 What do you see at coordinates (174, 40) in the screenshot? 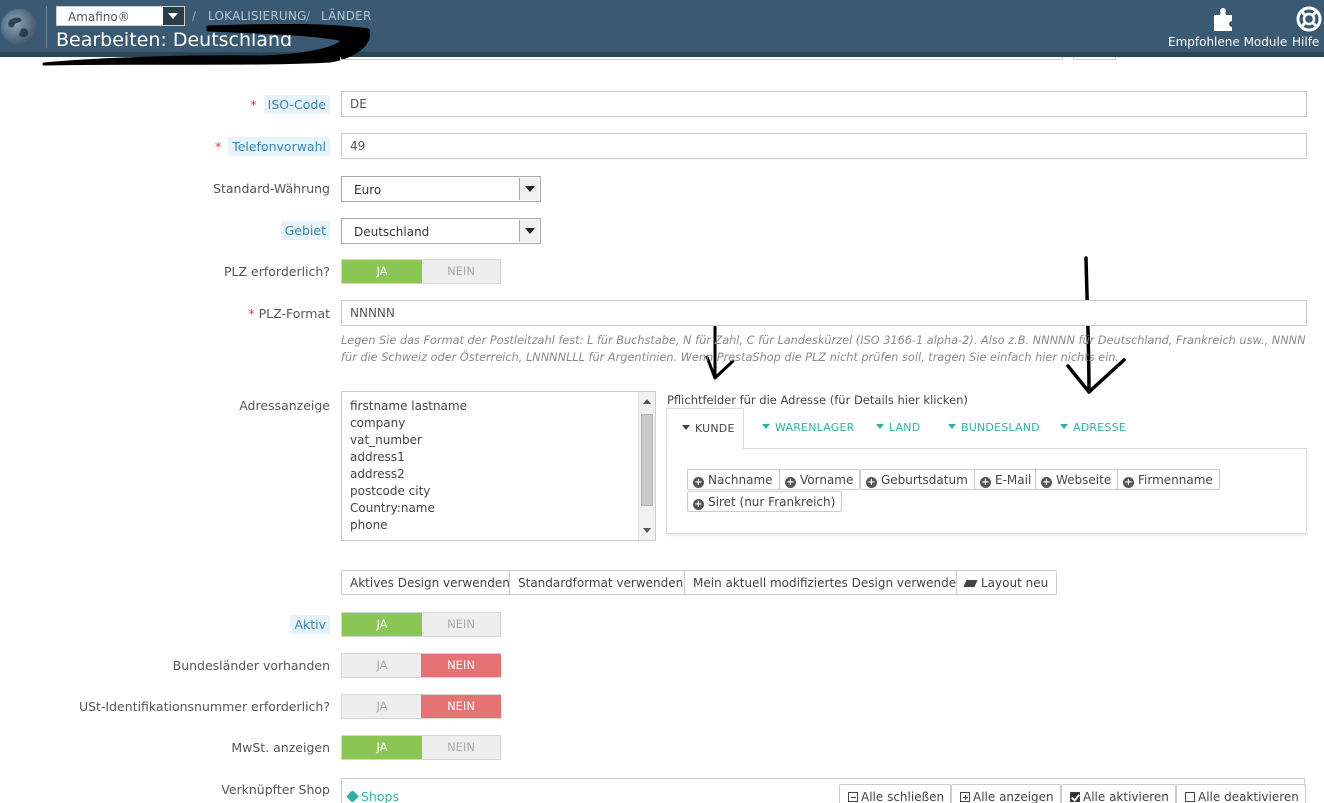
I see `page-title: Bearbeiten: Deutschland` at bounding box center [174, 40].